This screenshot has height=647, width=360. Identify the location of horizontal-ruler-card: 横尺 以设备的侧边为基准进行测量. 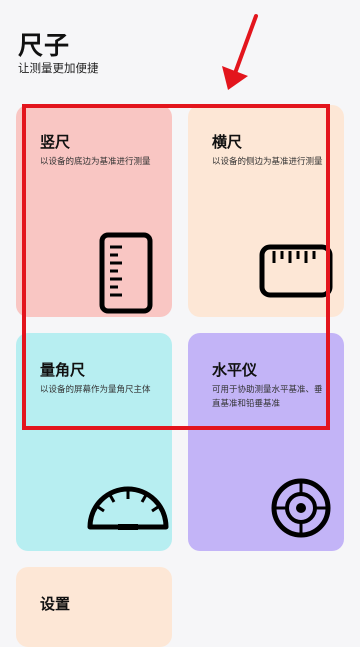
(266, 211).